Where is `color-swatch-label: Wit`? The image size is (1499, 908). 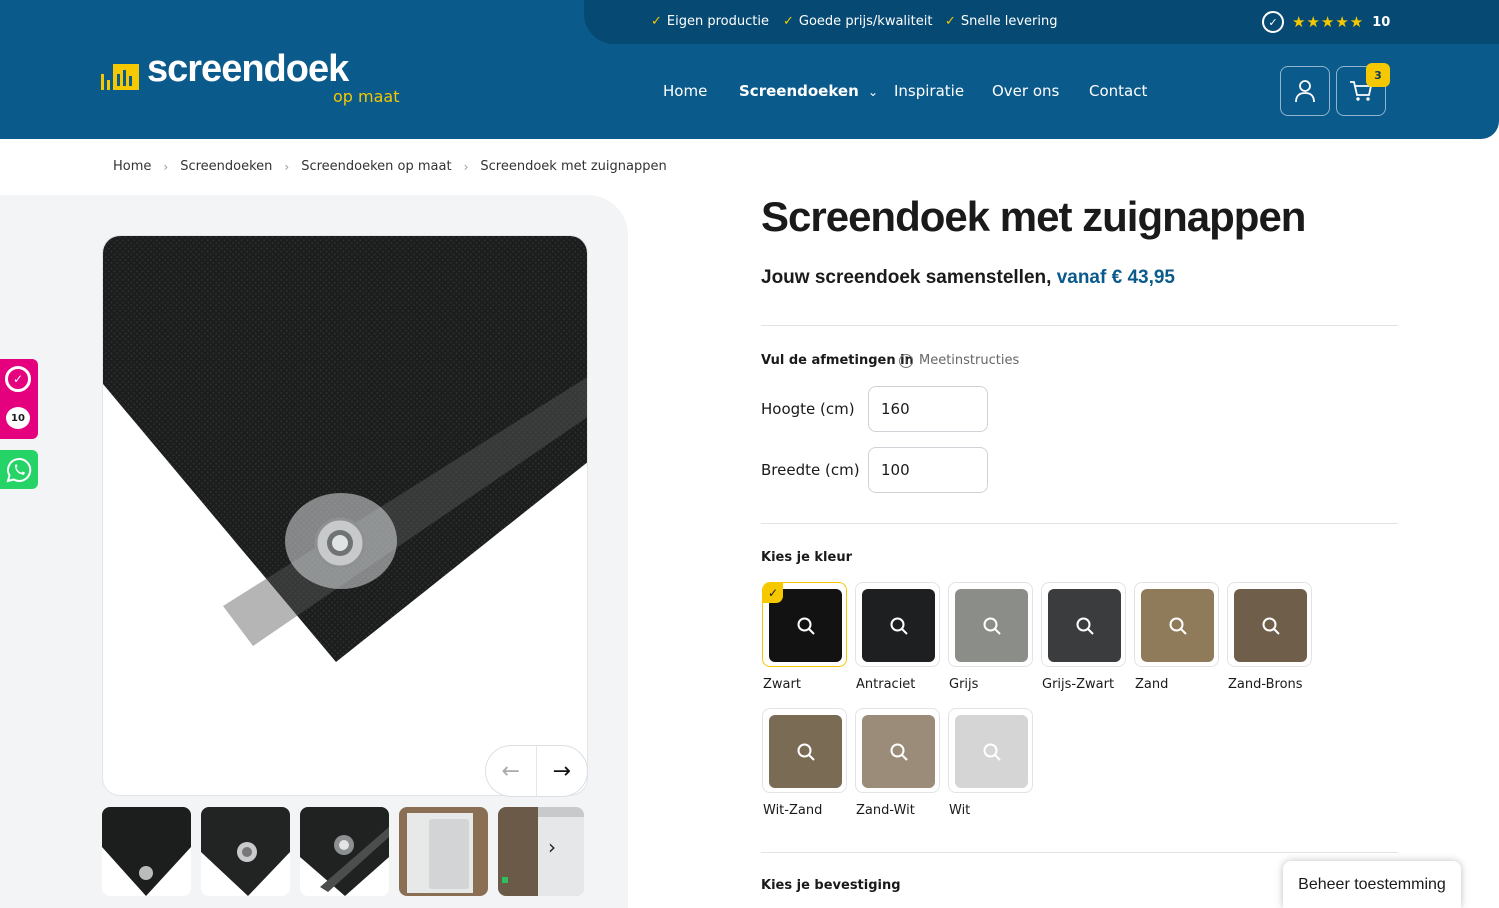 color-swatch-label: Wit is located at coordinates (960, 810).